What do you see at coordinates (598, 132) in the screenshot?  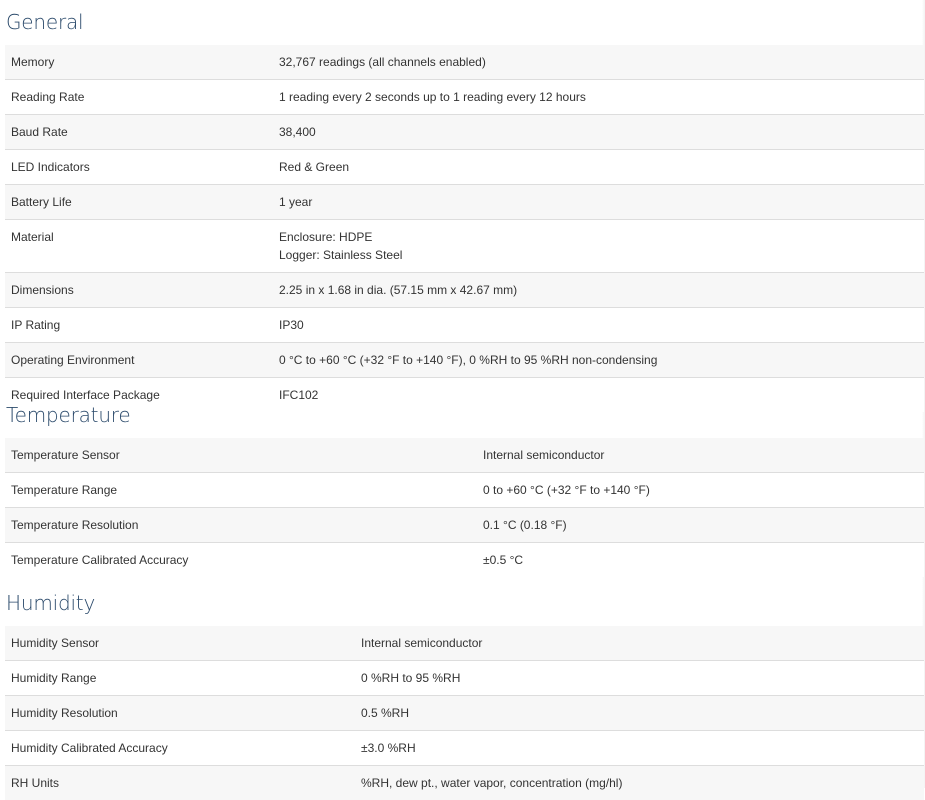 I see `spec-value: 38,400` at bounding box center [598, 132].